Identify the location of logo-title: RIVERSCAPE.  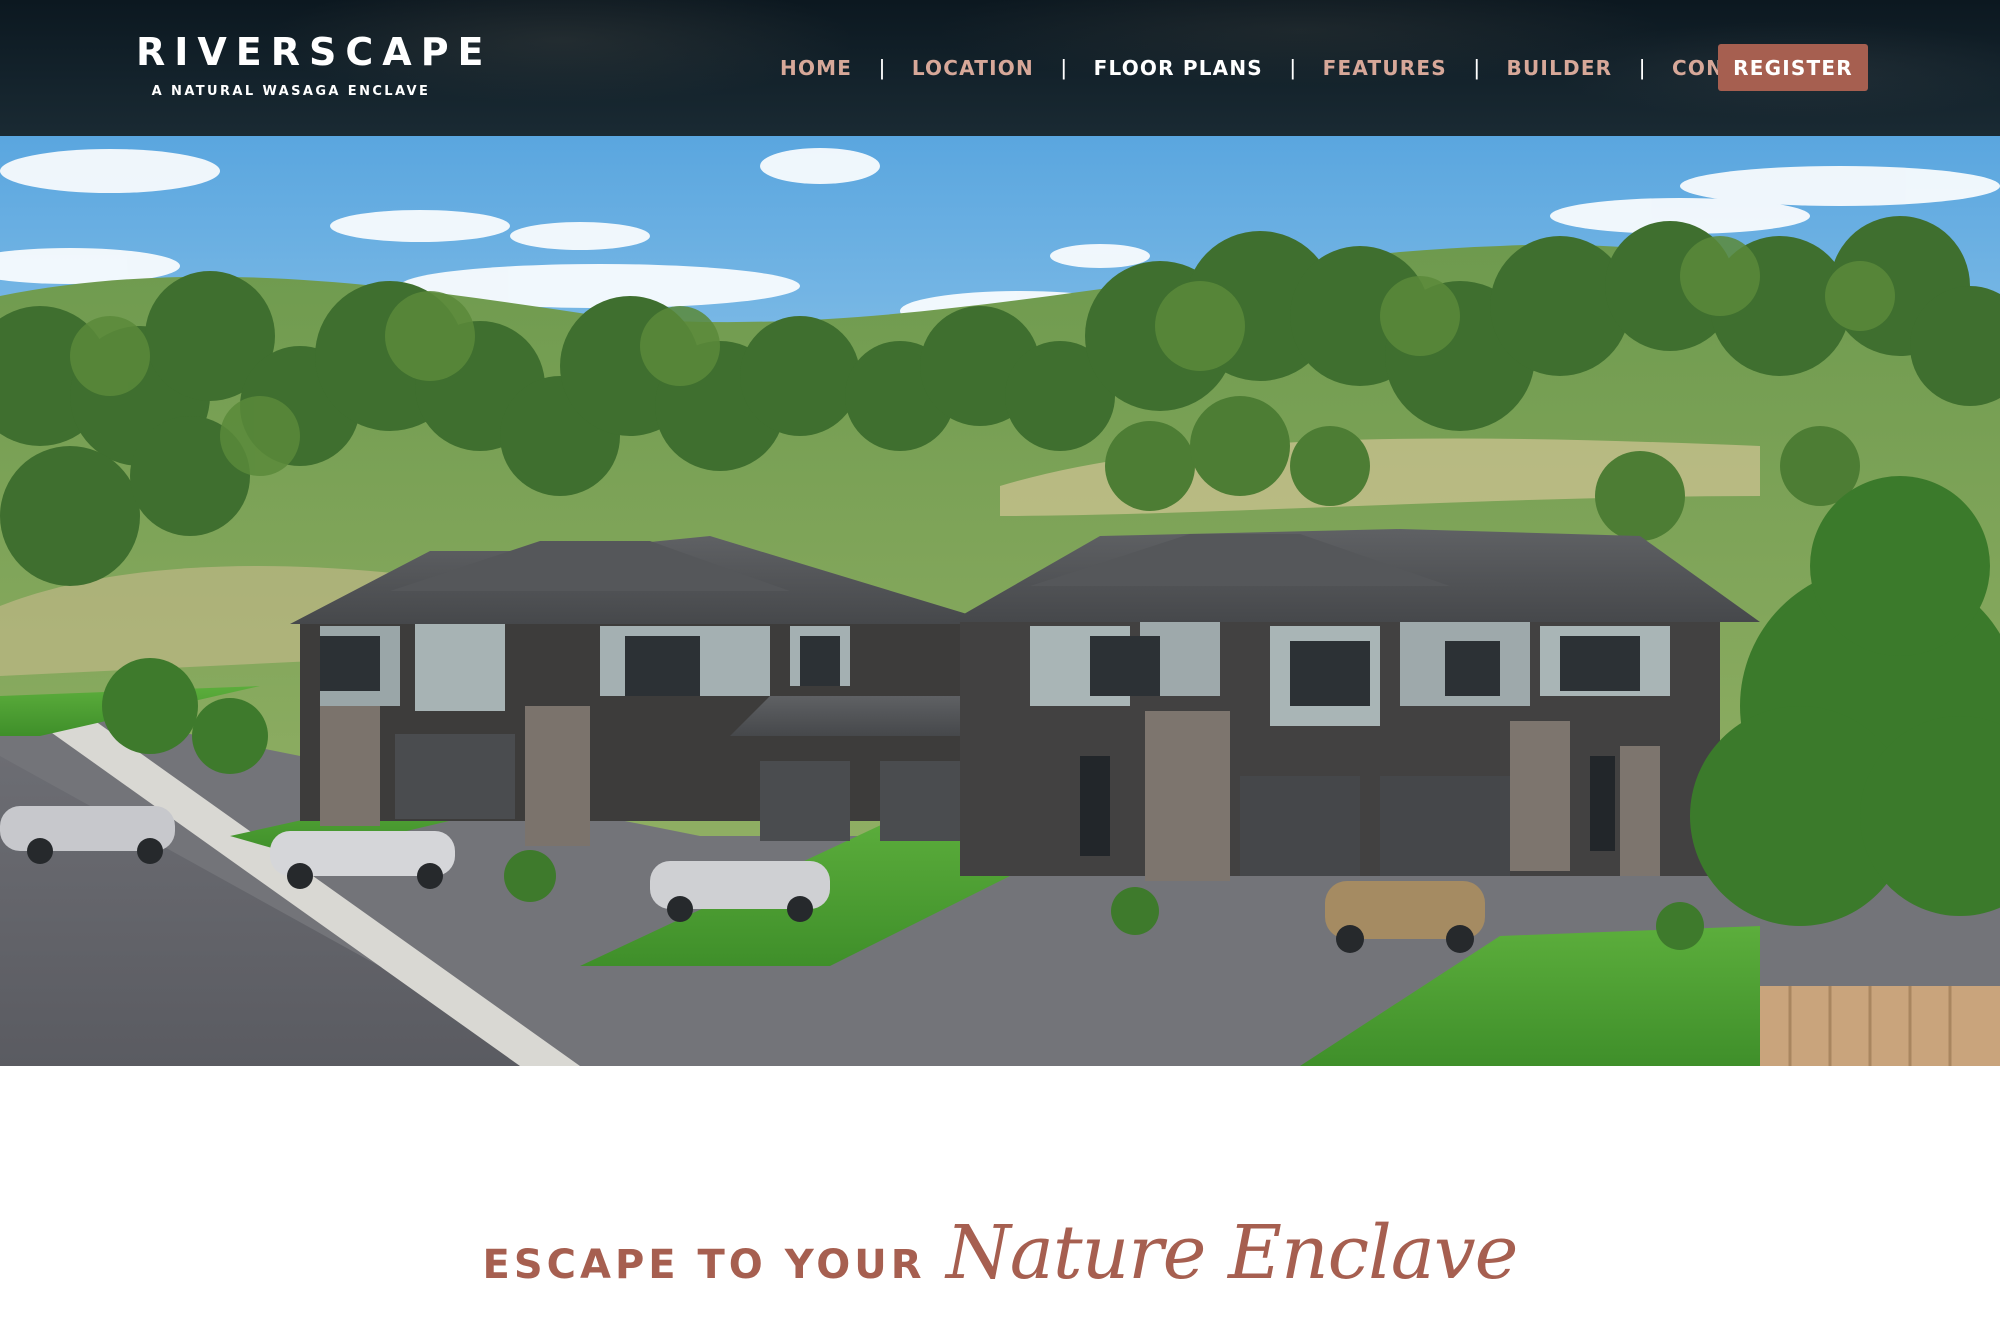
(314, 52).